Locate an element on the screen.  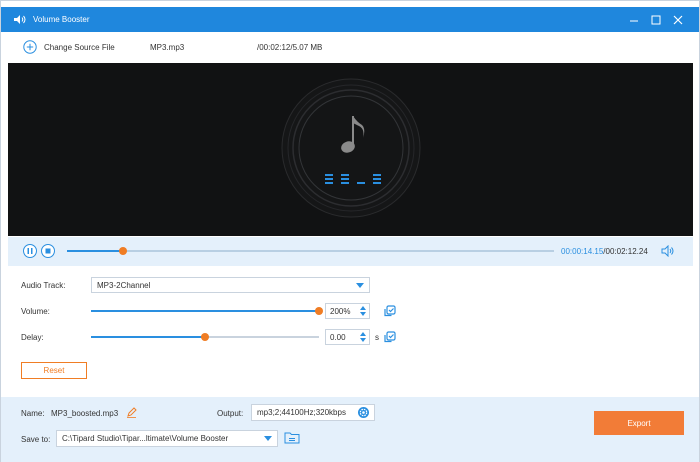
volume-stepper: 200% is located at coordinates (347, 311).